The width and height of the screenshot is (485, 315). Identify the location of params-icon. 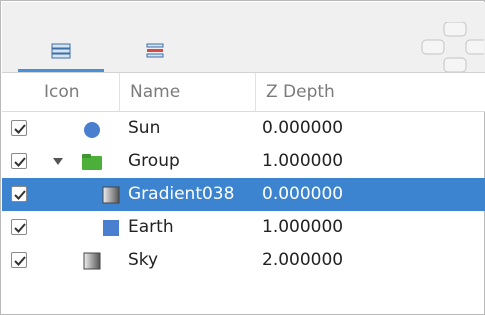
(155, 50).